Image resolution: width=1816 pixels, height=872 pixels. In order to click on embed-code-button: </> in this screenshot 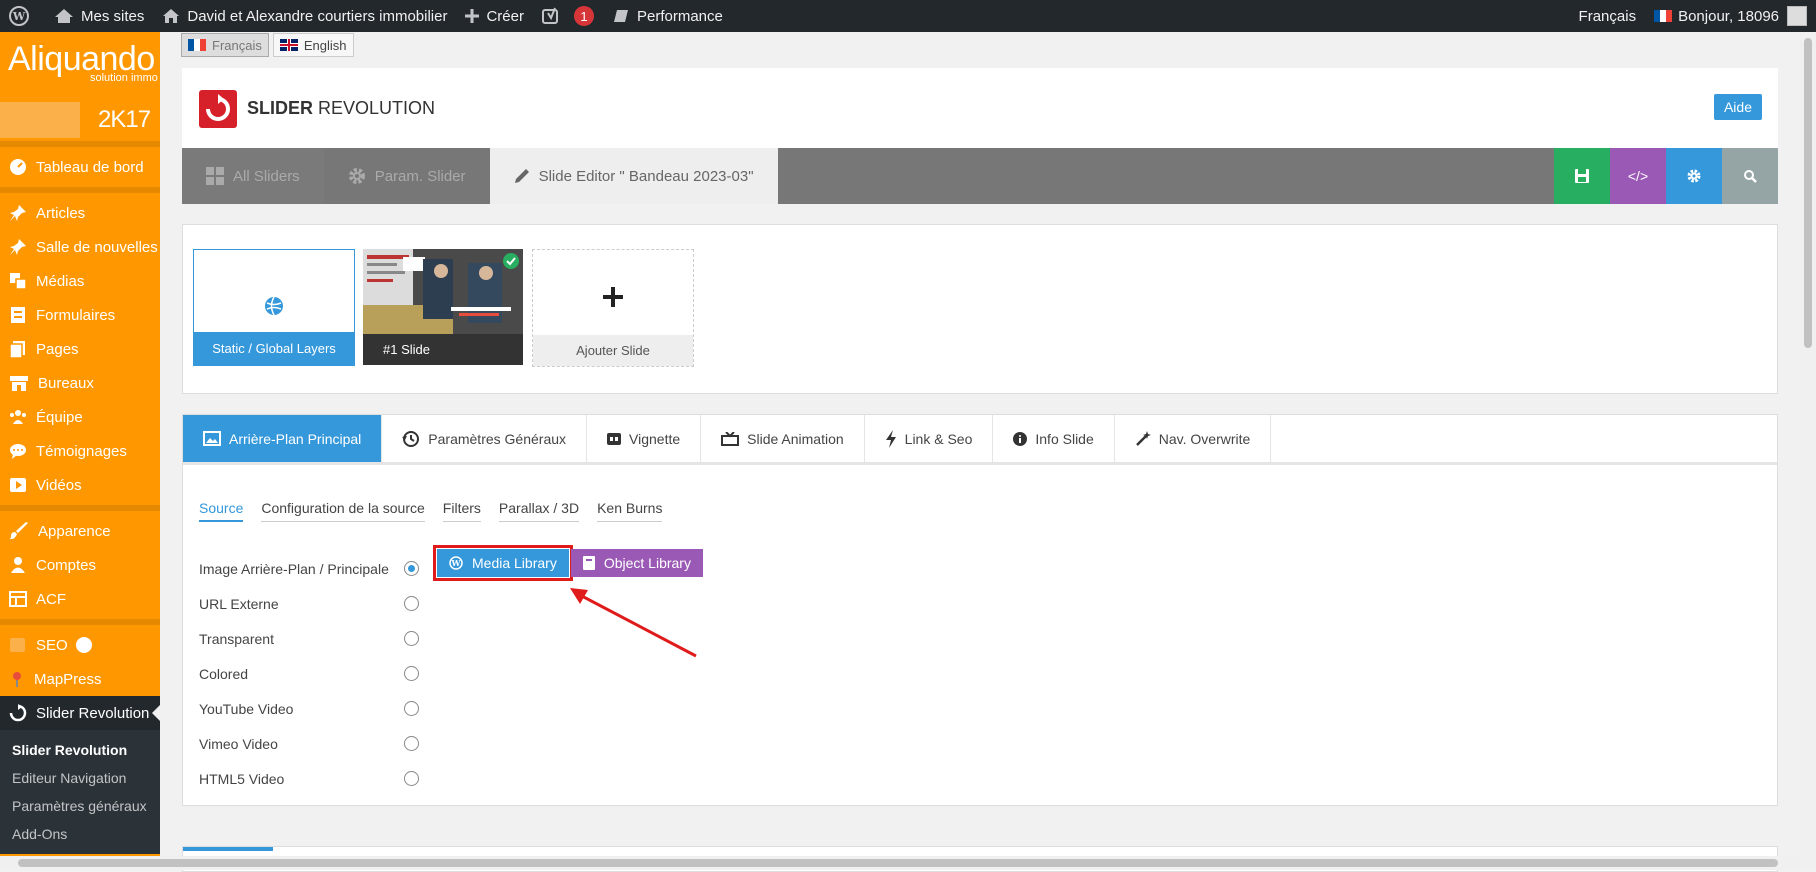, I will do `click(1638, 176)`.